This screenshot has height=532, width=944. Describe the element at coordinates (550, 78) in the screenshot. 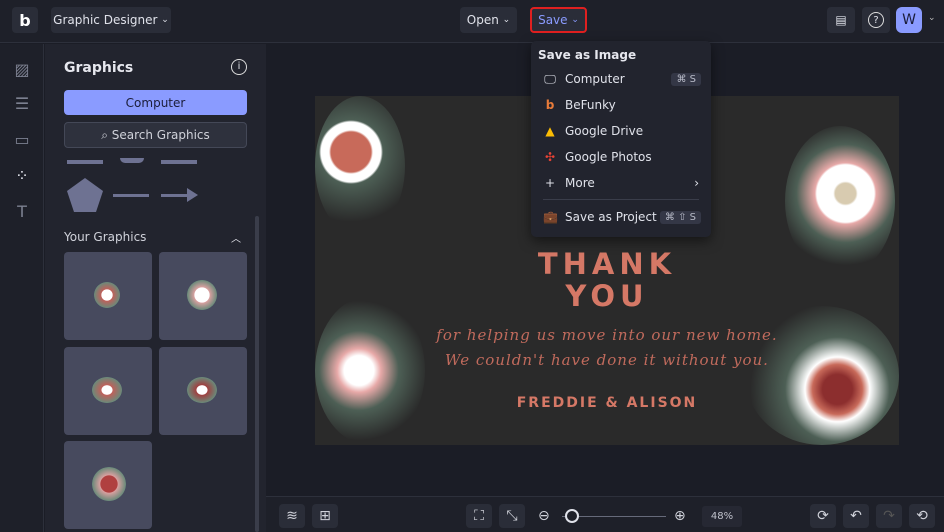

I see `monitor-icon: 🖵` at that location.